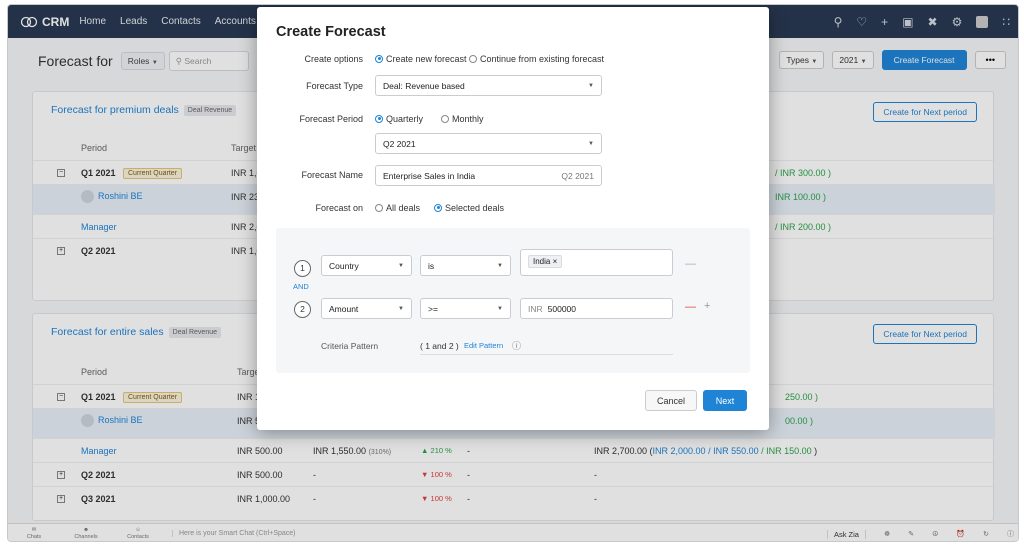 Image resolution: width=1024 pixels, height=547 pixels. Describe the element at coordinates (366, 265) in the screenshot. I see `criteria-field-select: Country ▼` at that location.